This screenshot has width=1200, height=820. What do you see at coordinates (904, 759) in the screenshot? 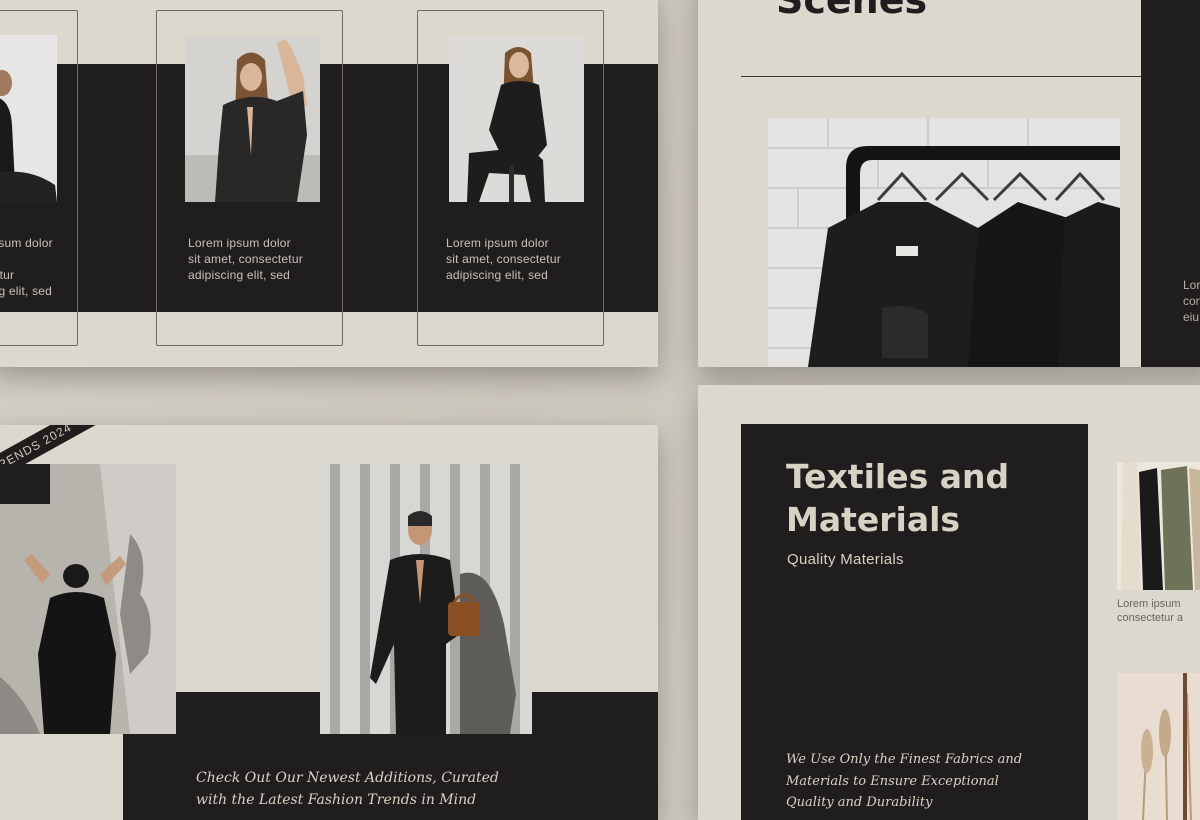
I see `quote-line-1: We Use Only the Finest Fabrics and` at bounding box center [904, 759].